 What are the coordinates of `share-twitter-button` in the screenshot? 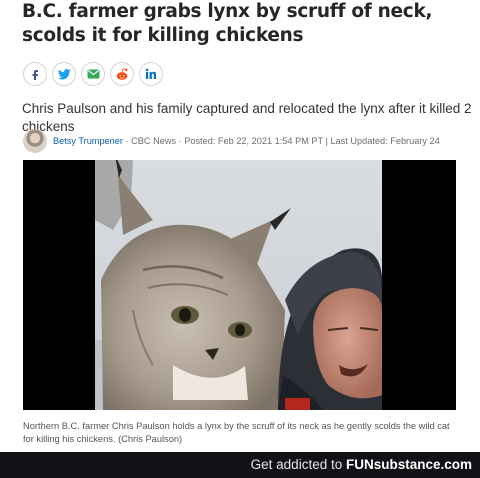 It's located at (64, 74).